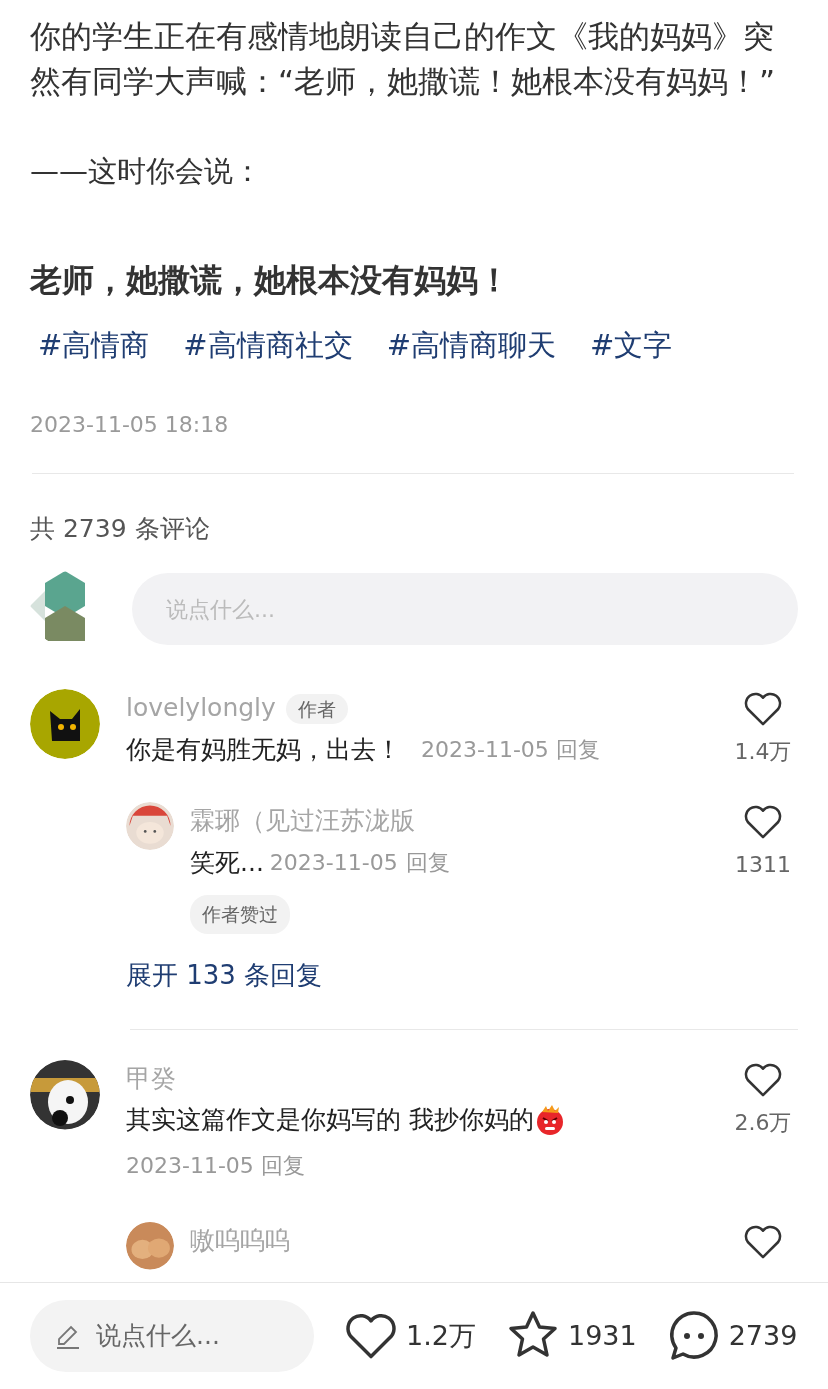  Describe the element at coordinates (270, 280) in the screenshot. I see `post-text: 老师，她撒谎，她根本没有妈妈！` at that location.